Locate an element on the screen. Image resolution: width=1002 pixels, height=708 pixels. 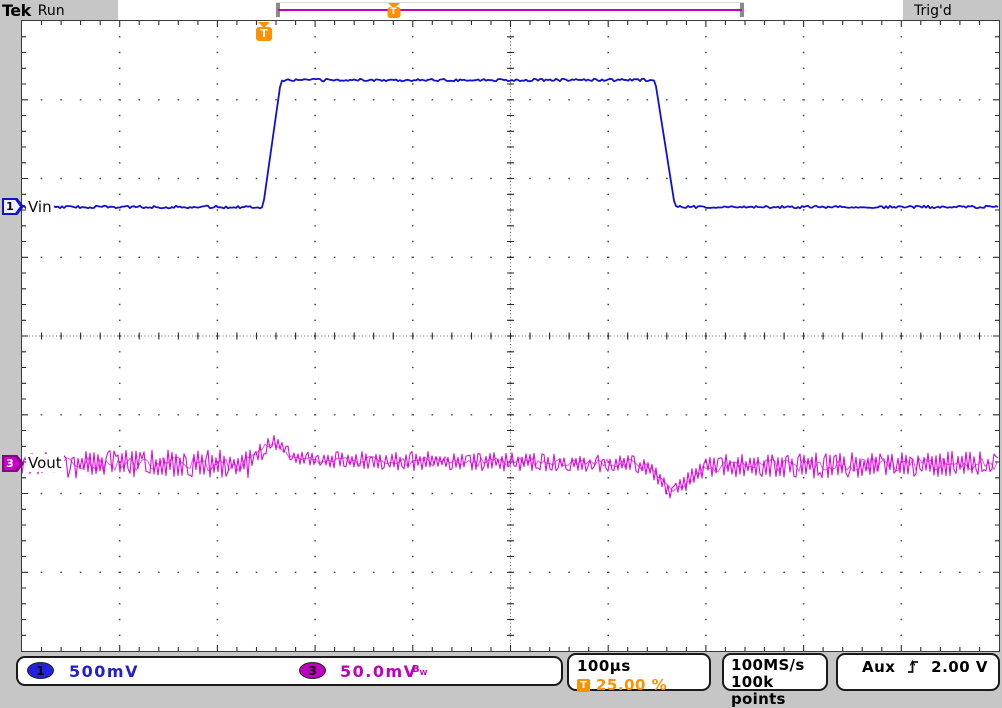
ch1-ground-marker: 1 is located at coordinates (13, 206).